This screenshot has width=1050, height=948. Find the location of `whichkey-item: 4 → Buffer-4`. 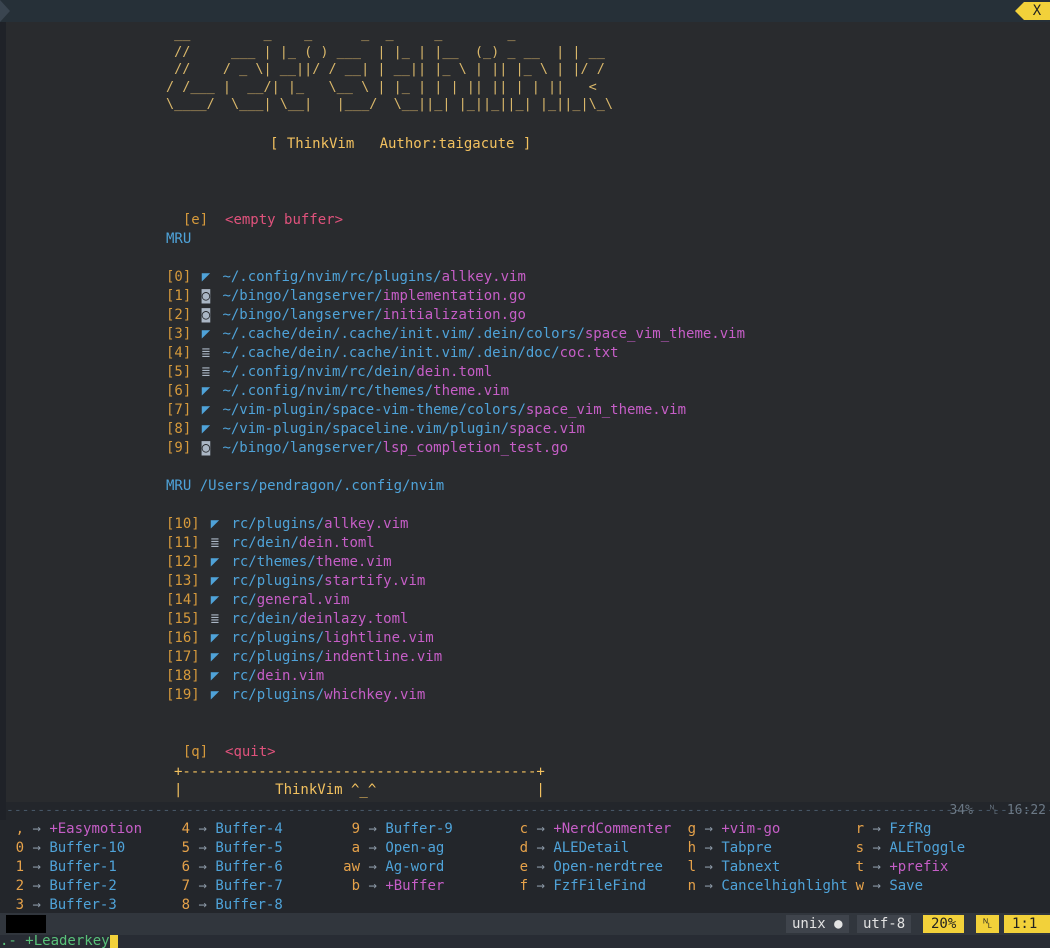

whichkey-item: 4 → Buffer-4 is located at coordinates (227, 829).